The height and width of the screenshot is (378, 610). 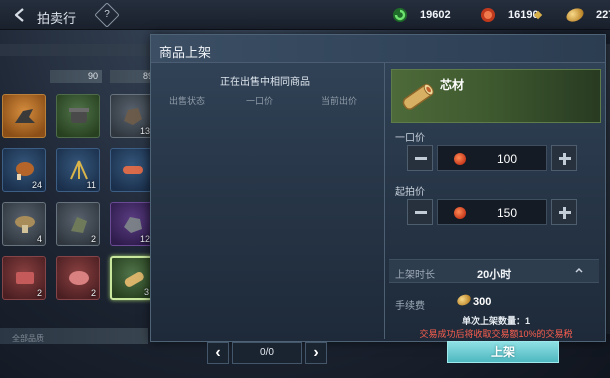 What do you see at coordinates (39, 239) in the screenshot?
I see `slot-count: 4` at bounding box center [39, 239].